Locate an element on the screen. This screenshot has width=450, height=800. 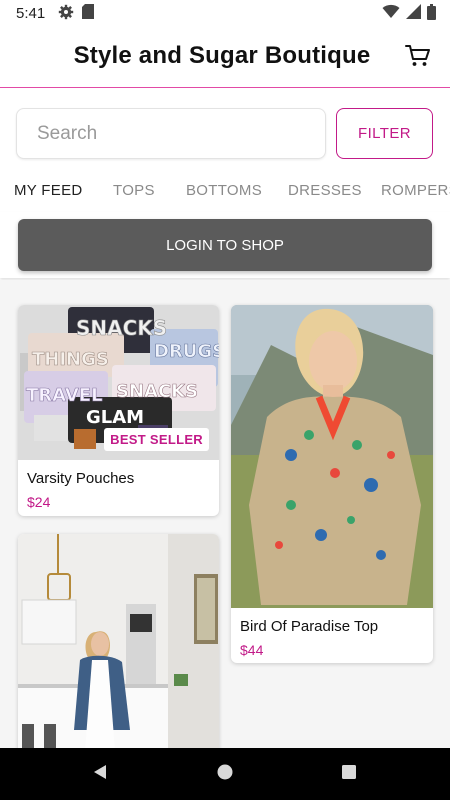
battery-icon is located at coordinates (431, 14).